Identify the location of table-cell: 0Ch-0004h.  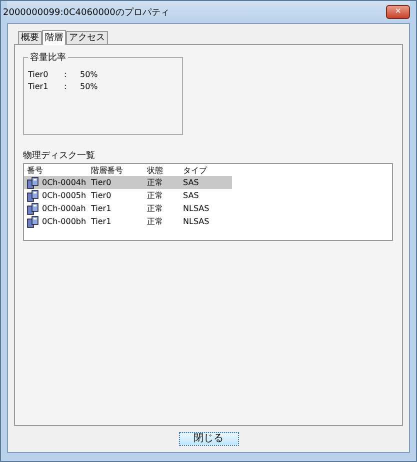
(64, 182).